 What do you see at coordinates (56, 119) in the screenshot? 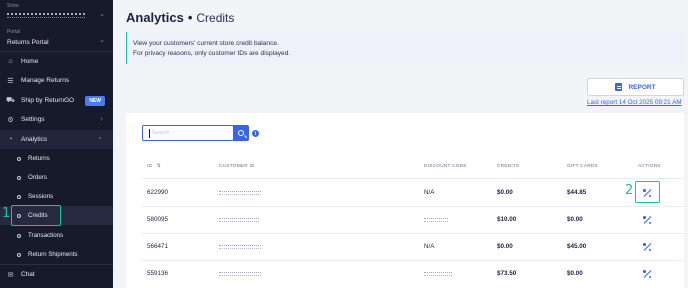
I see `nav-settings: ⚙ Settings ›` at bounding box center [56, 119].